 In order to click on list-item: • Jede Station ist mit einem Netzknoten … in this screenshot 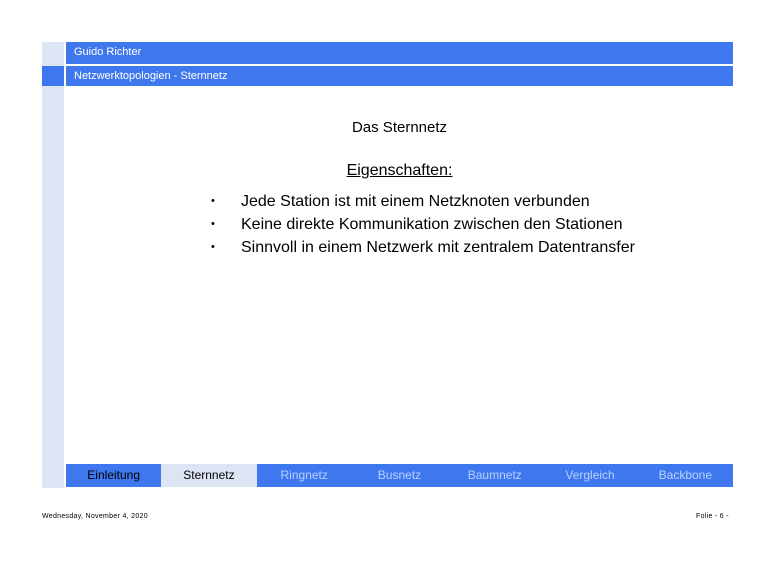, I will do `click(425, 201)`.